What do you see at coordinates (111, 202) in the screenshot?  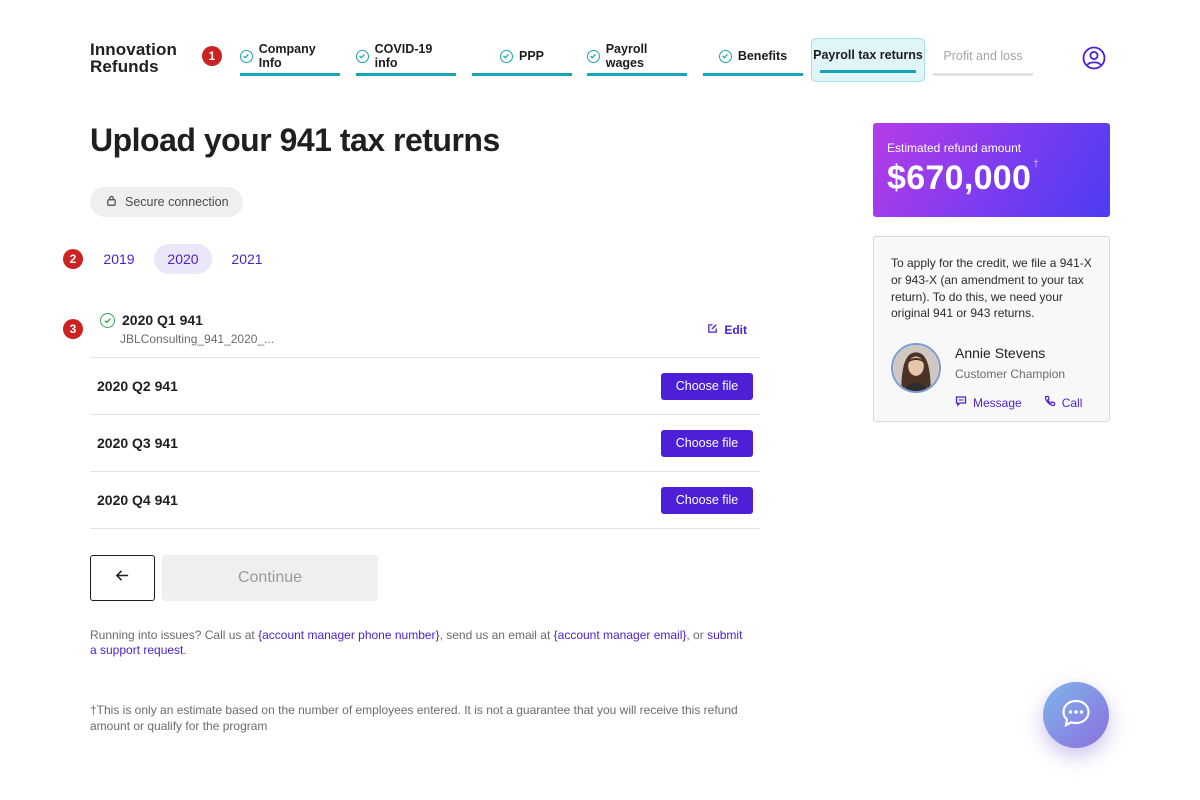 I see `lock-icon` at bounding box center [111, 202].